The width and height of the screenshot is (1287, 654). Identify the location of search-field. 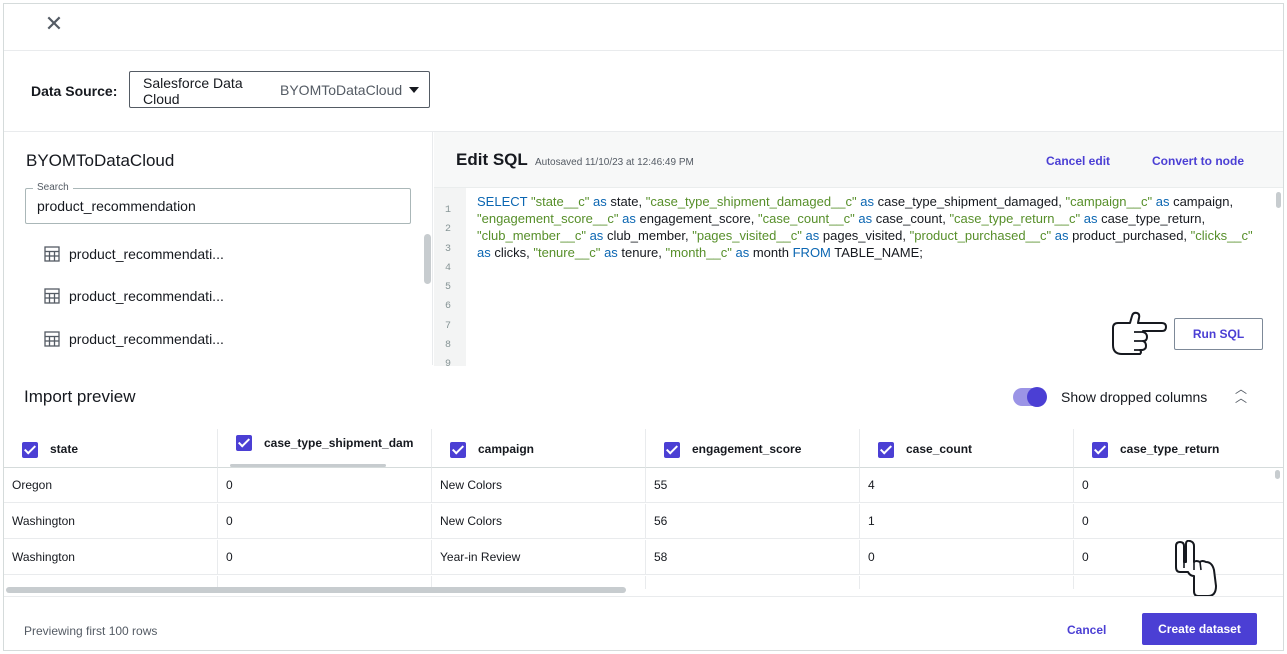
(218, 206).